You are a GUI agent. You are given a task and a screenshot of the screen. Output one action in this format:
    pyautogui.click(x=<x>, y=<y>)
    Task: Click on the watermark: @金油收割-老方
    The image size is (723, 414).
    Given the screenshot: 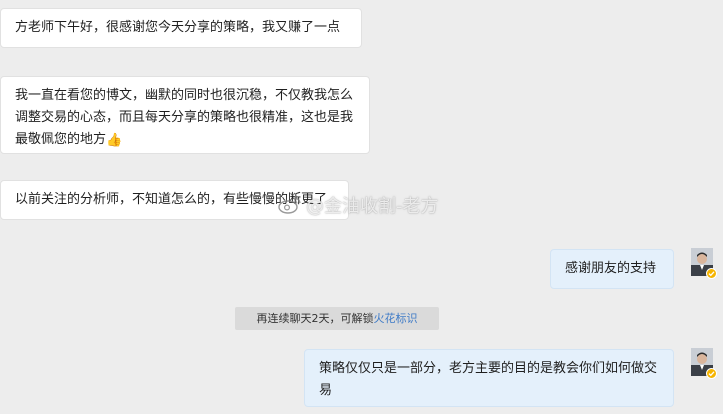 What is the action you would take?
    pyautogui.click(x=358, y=205)
    